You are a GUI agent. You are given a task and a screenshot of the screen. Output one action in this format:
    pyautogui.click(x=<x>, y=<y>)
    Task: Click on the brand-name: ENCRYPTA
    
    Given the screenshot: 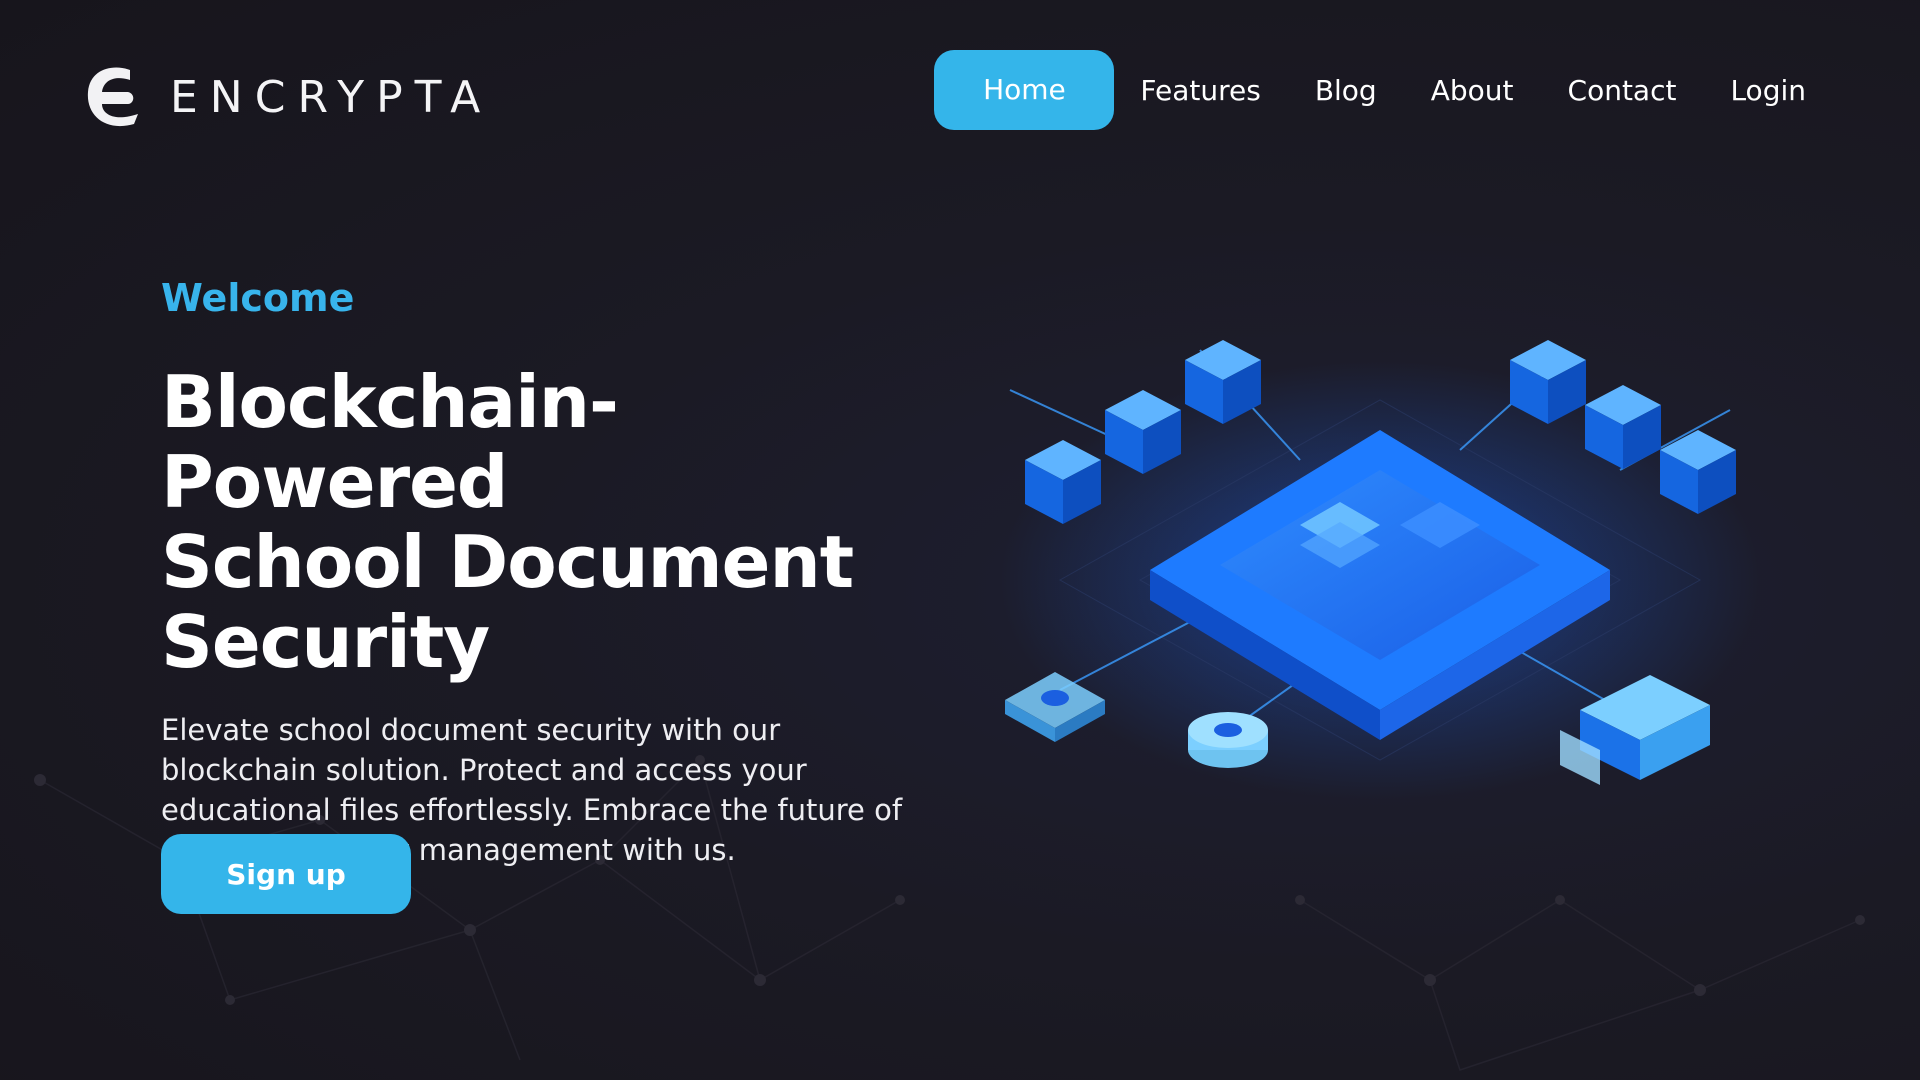 What is the action you would take?
    pyautogui.click(x=331, y=97)
    